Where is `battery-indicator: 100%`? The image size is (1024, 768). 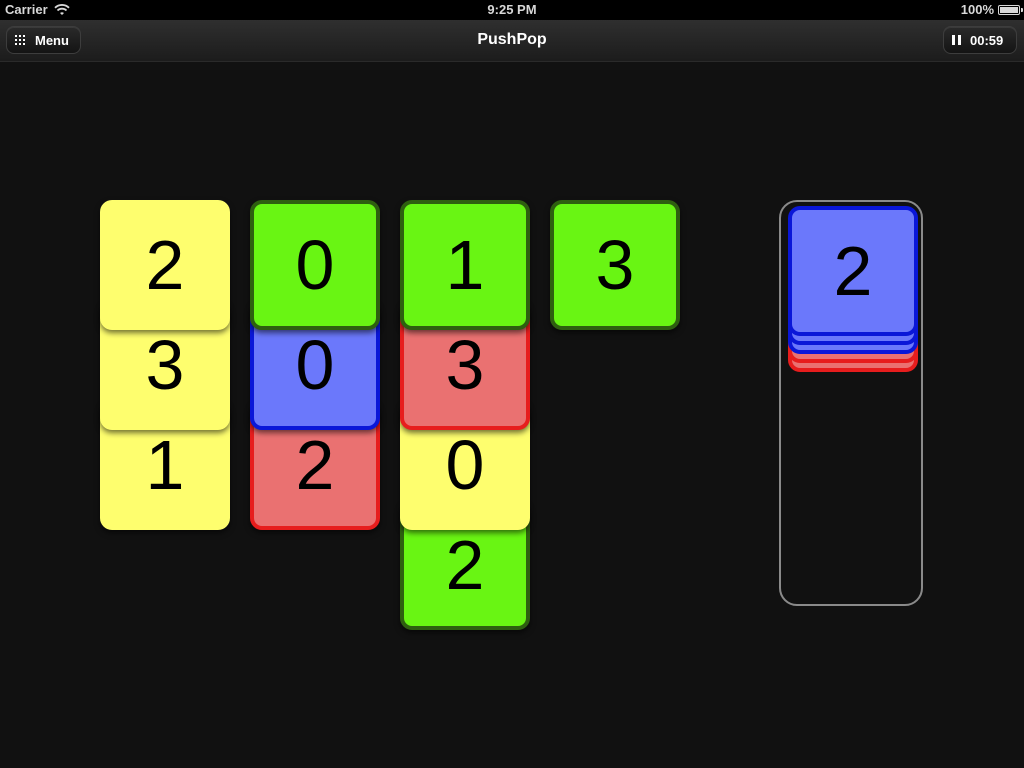
battery-indicator: 100% is located at coordinates (991, 9).